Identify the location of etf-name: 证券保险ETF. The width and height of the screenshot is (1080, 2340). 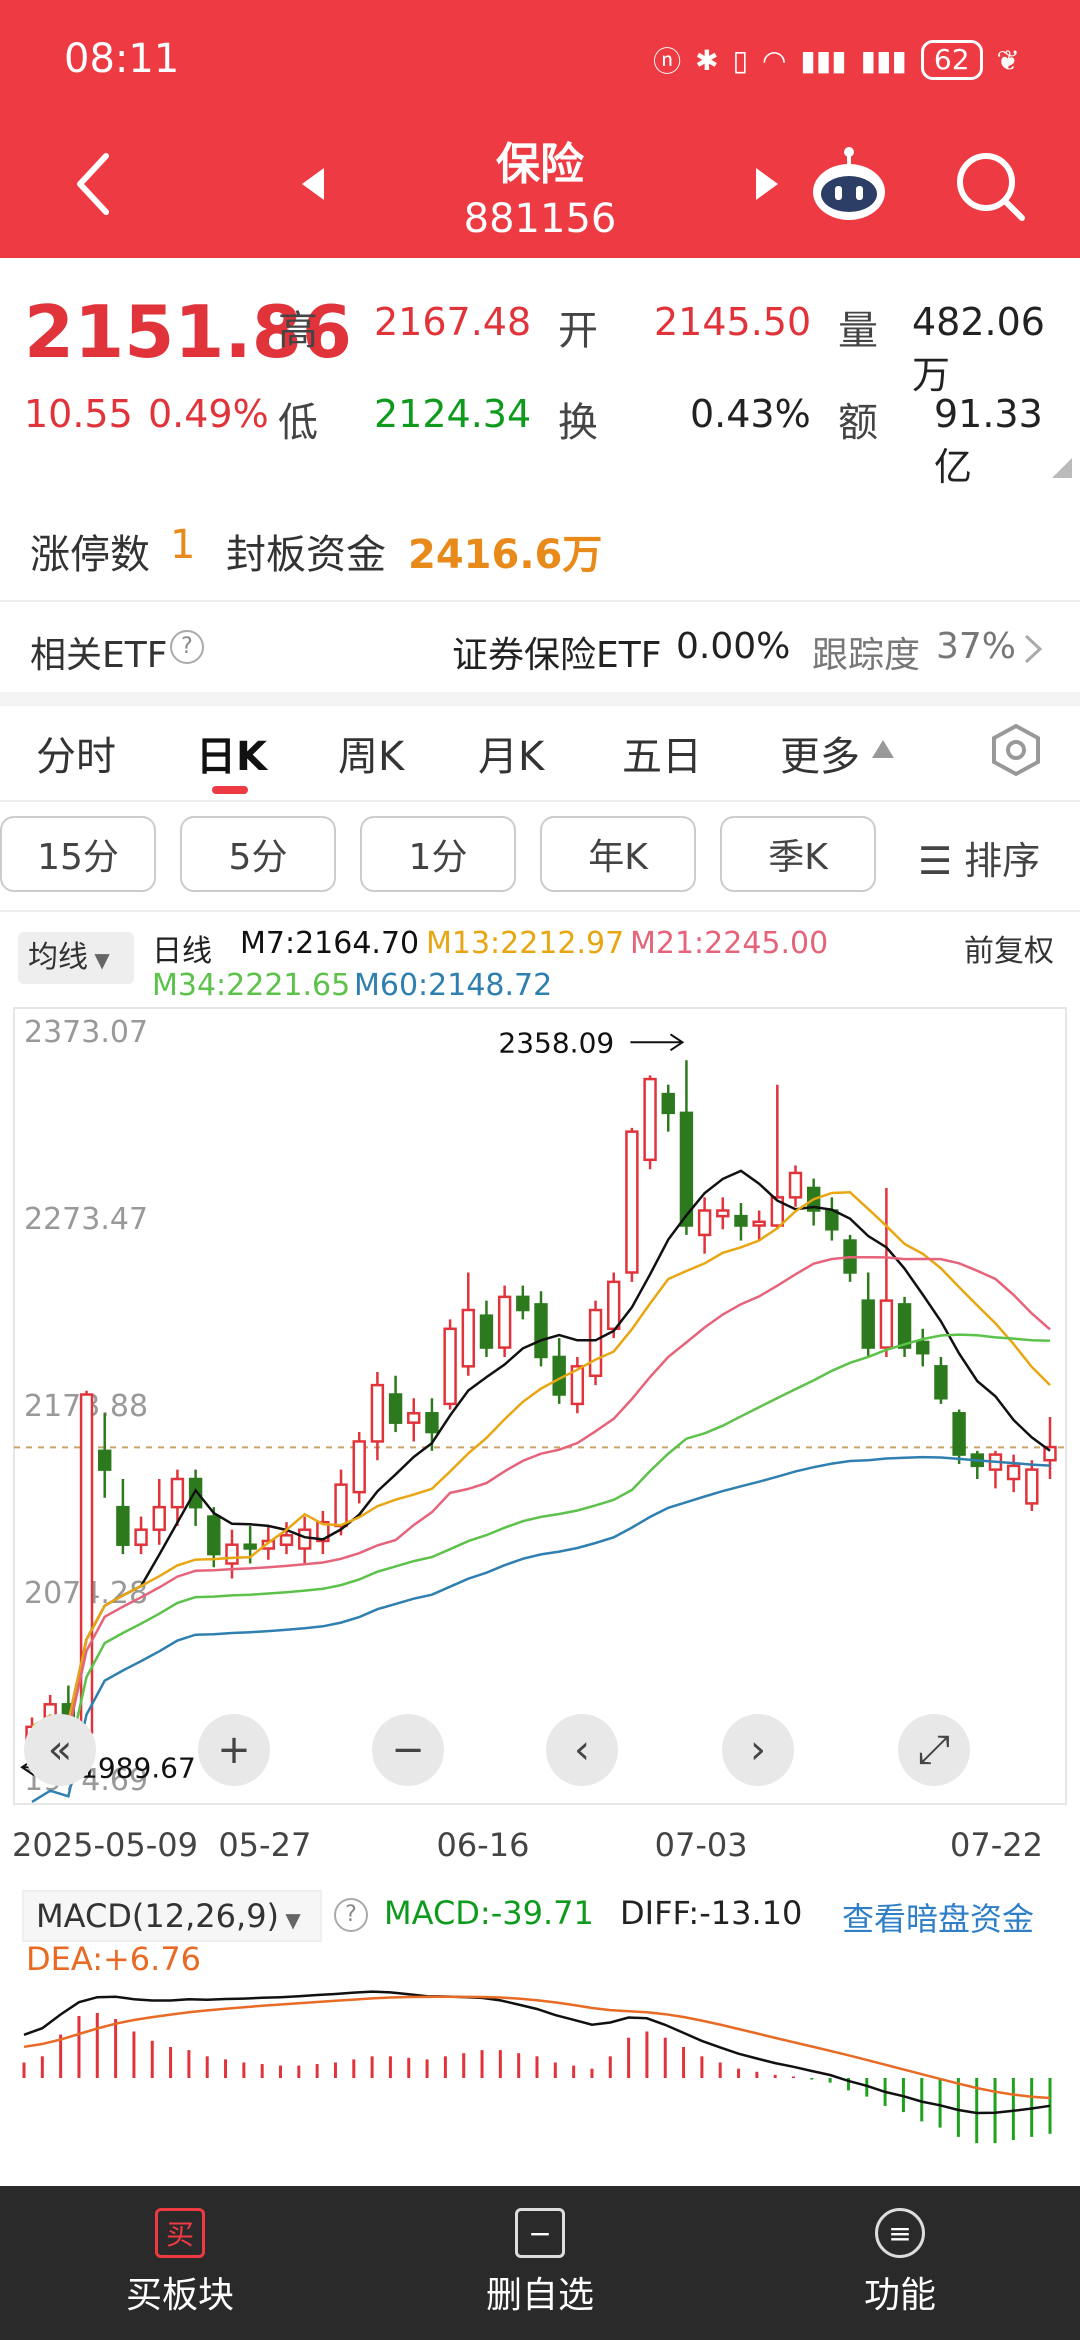
(556, 652).